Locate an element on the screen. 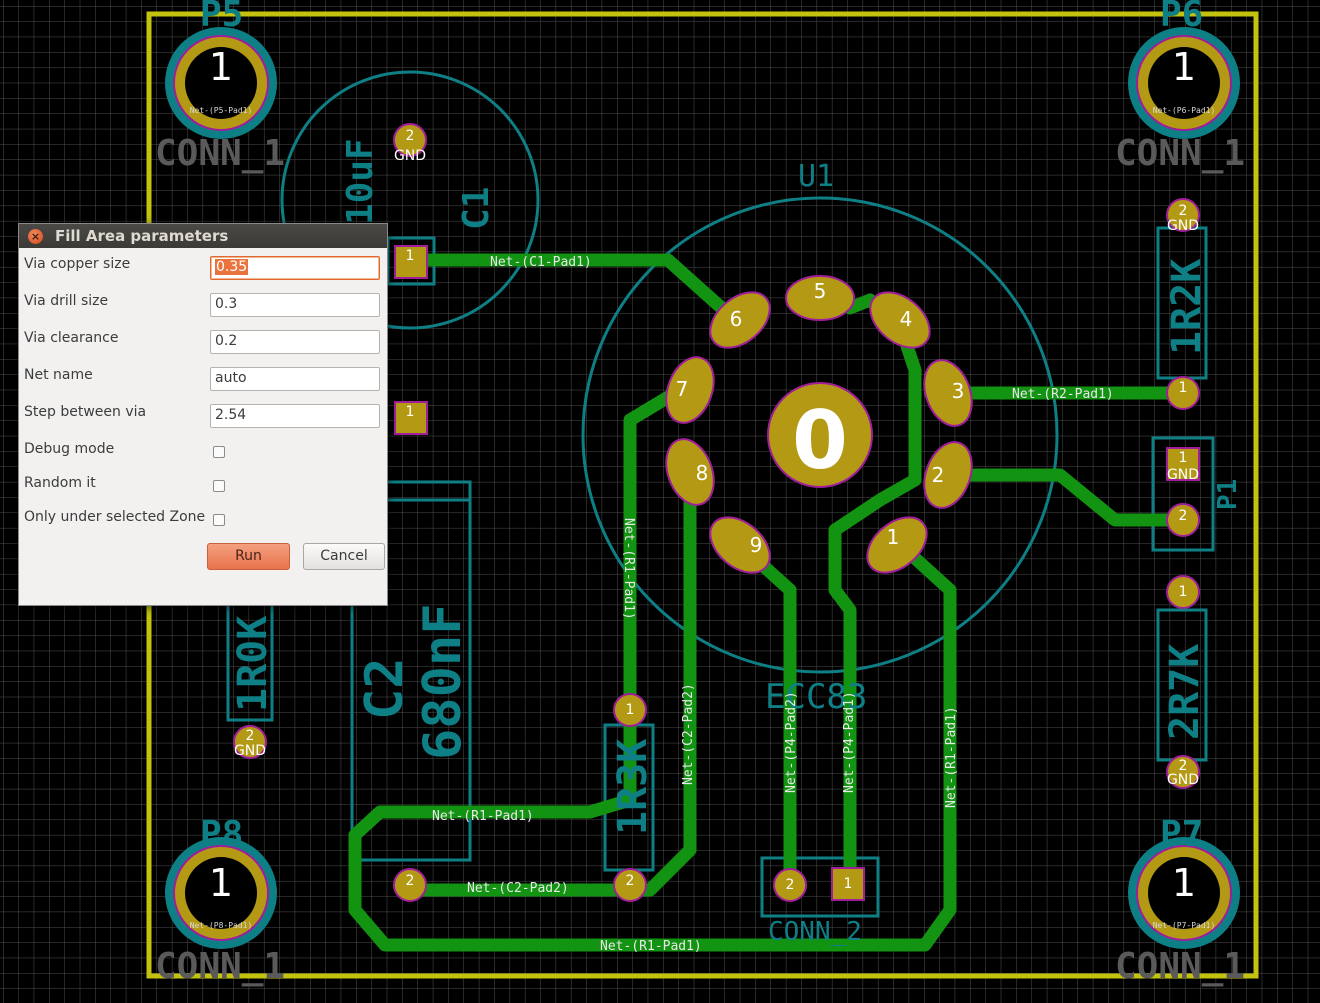  value-conn1-tl: CONN_1 is located at coordinates (220, 153).